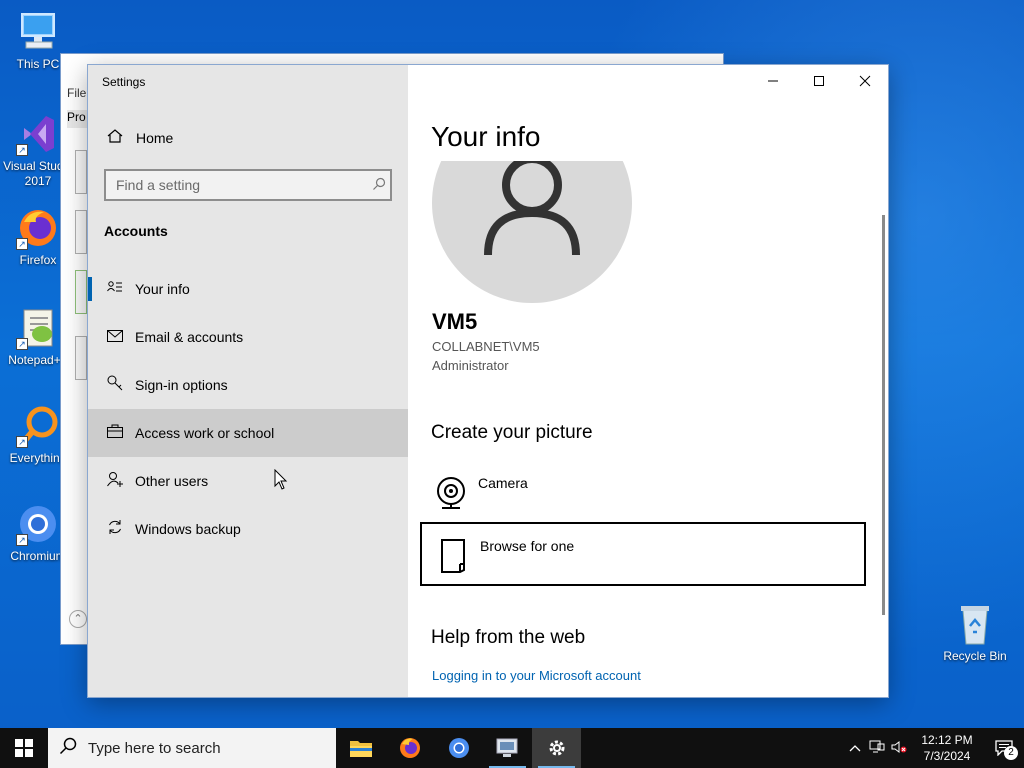 The image size is (1024, 768). What do you see at coordinates (248, 385) in the screenshot?
I see `nav-item-sign-in-options: Sign-in options` at bounding box center [248, 385].